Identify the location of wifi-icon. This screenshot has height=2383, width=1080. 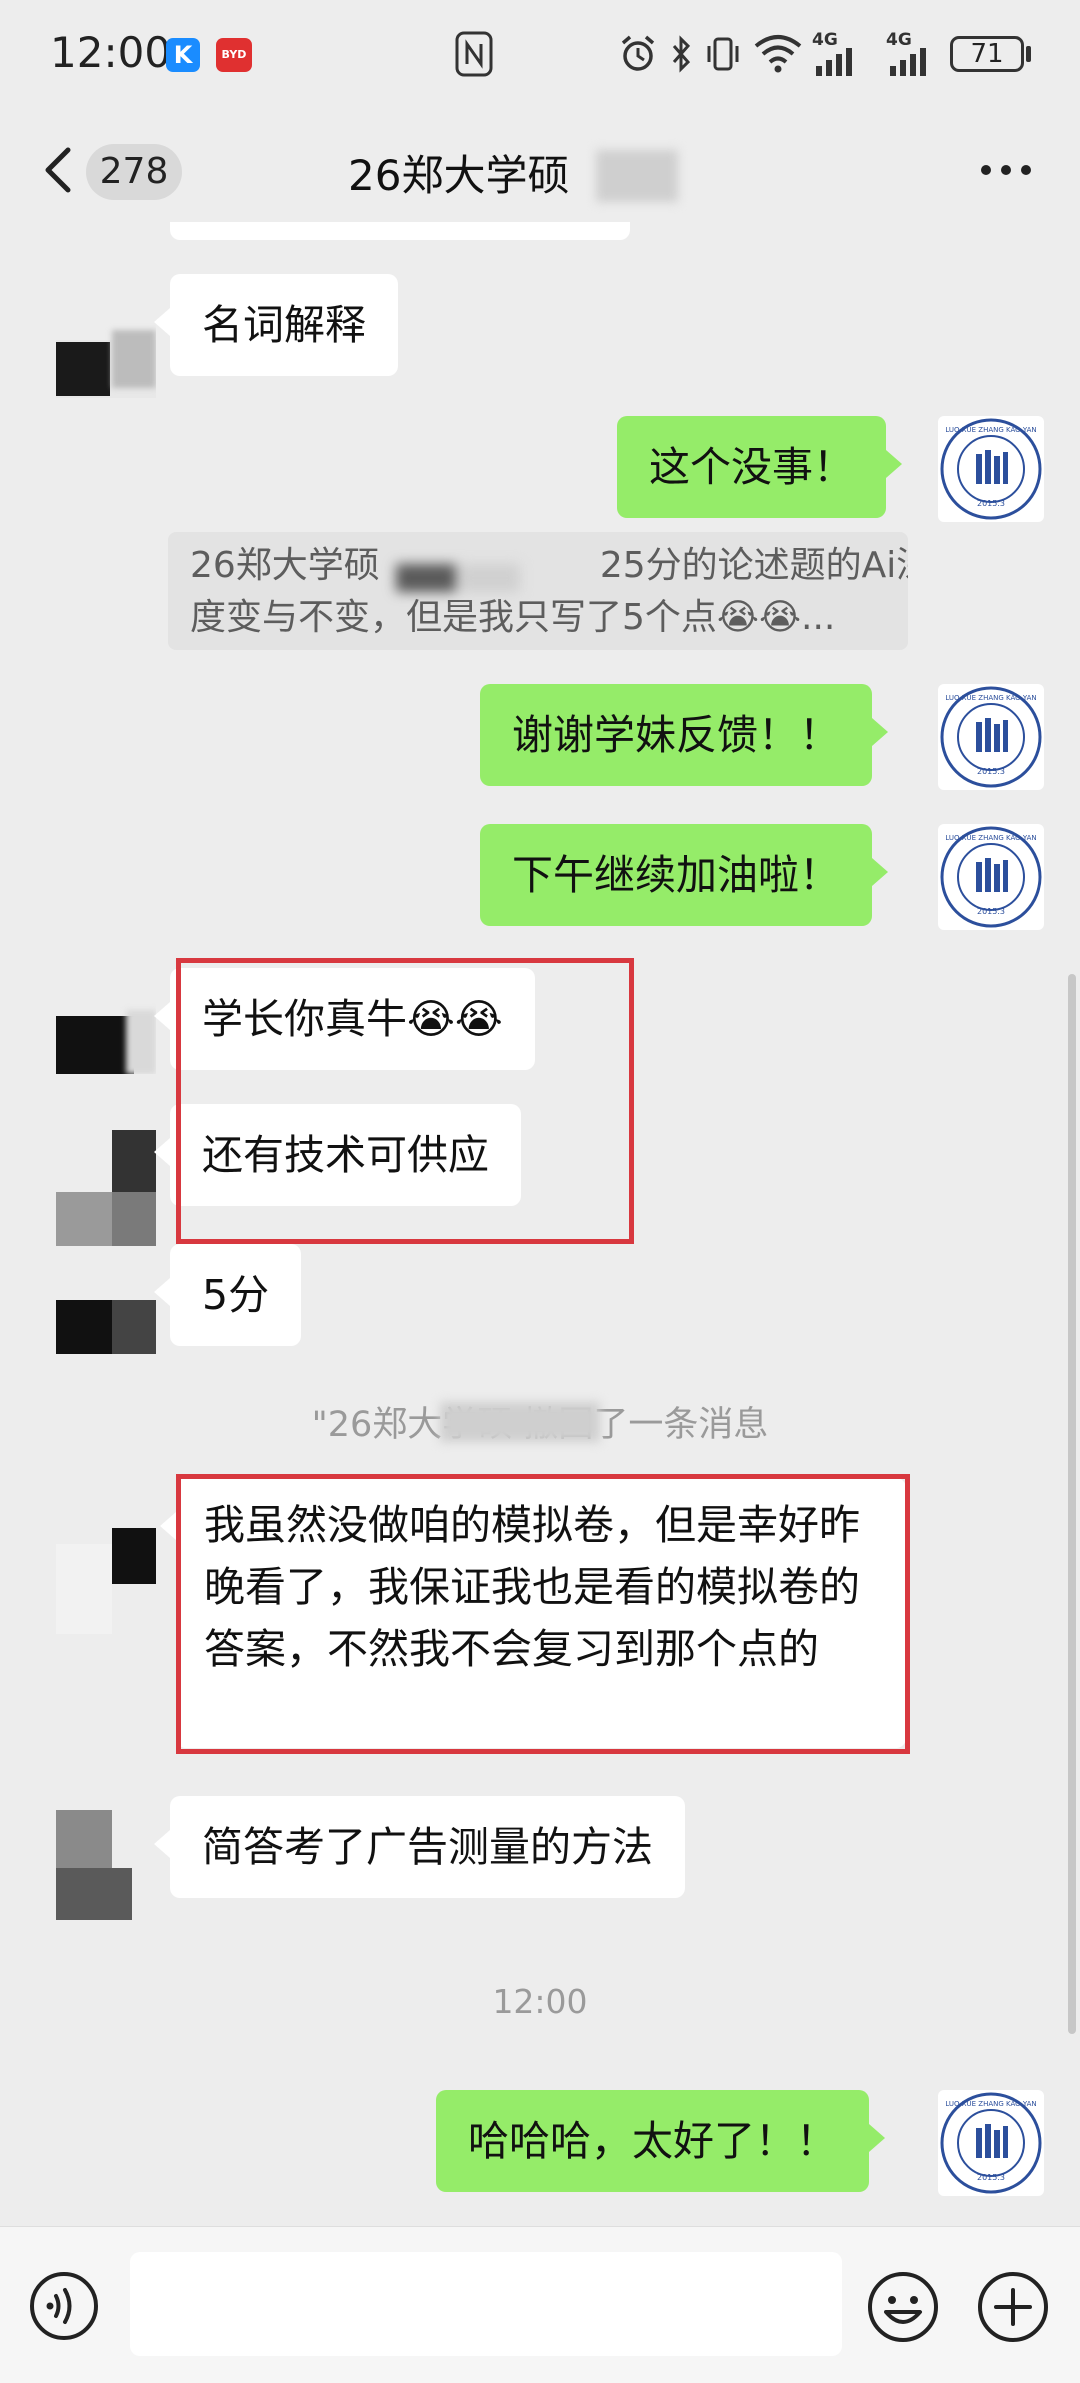
(778, 54).